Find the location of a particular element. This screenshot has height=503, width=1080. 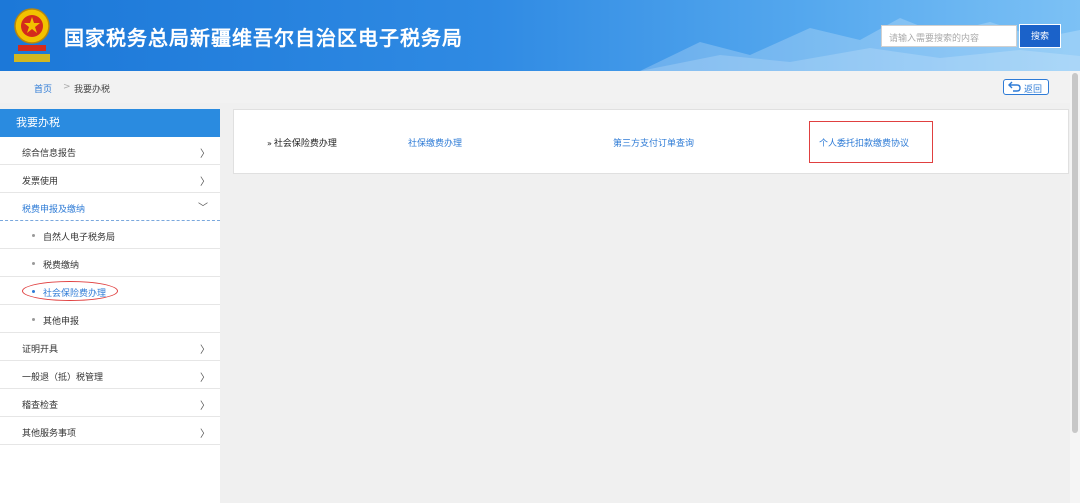

service-category: » 社会保险费办理 is located at coordinates (302, 142).